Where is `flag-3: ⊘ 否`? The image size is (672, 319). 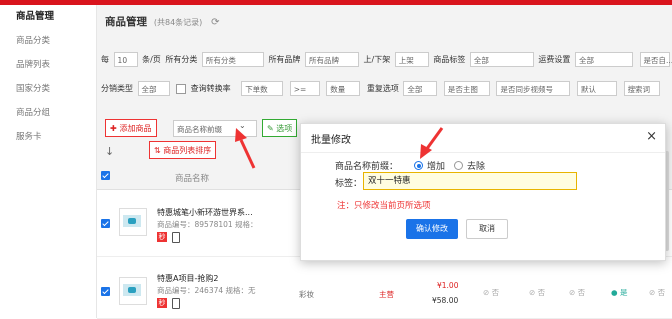 flag-3: ⊘ 否 is located at coordinates (577, 292).